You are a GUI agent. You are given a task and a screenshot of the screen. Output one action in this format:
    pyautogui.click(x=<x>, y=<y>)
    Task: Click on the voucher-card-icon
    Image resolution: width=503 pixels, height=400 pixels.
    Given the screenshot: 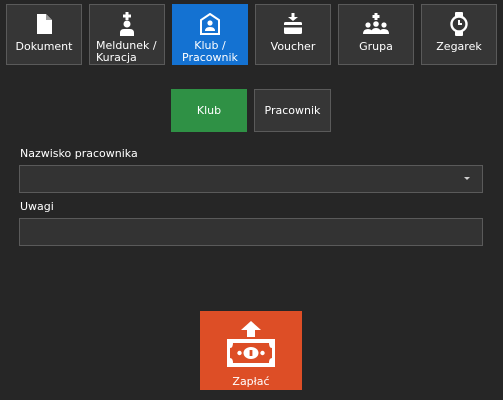 What is the action you would take?
    pyautogui.click(x=293, y=24)
    